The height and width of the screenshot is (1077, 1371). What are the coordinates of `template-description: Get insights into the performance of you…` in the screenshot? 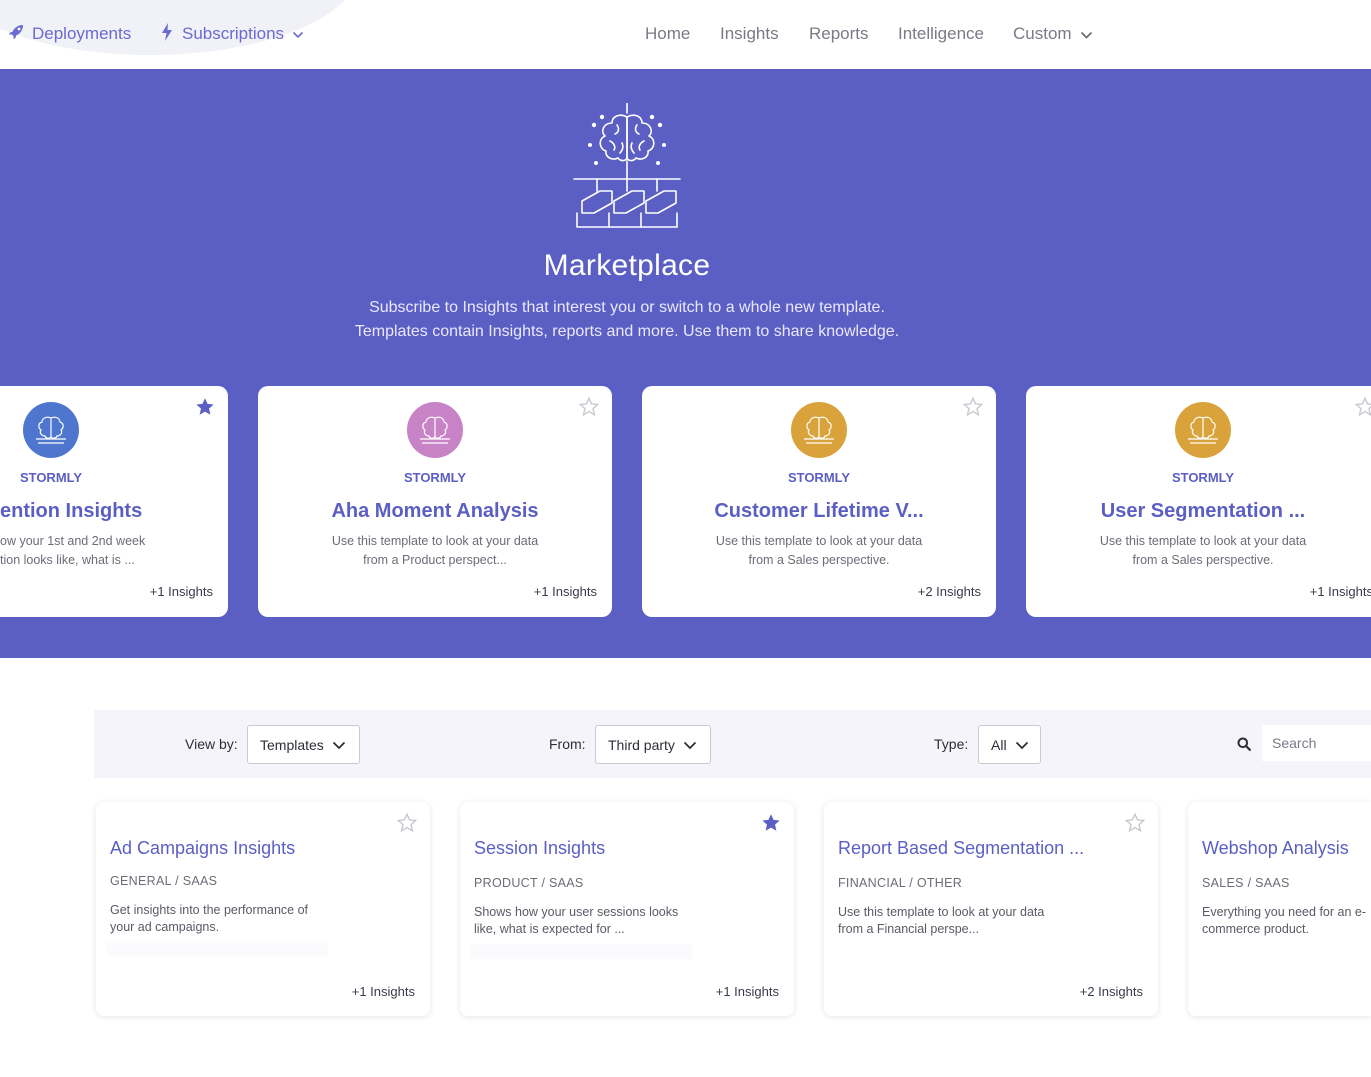 It's located at (222, 919).